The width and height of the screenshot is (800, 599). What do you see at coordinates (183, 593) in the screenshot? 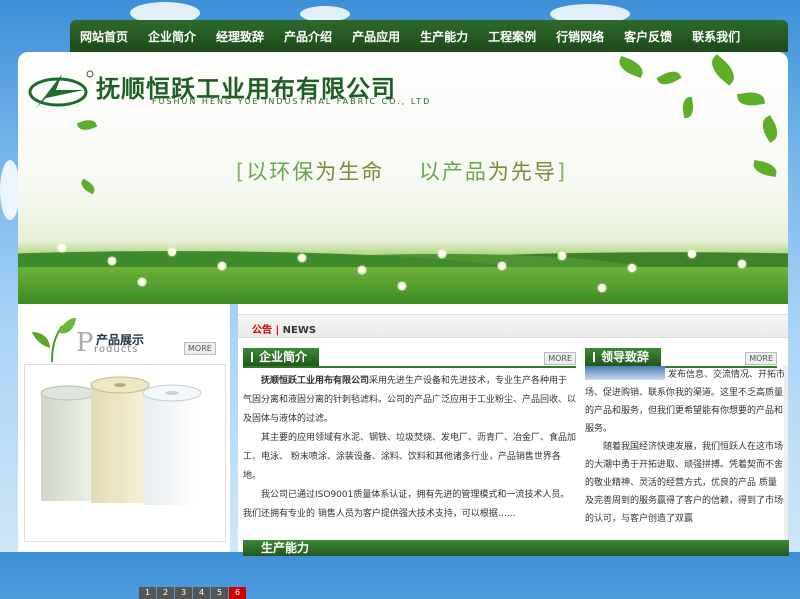
I see `pager-button: 3` at bounding box center [183, 593].